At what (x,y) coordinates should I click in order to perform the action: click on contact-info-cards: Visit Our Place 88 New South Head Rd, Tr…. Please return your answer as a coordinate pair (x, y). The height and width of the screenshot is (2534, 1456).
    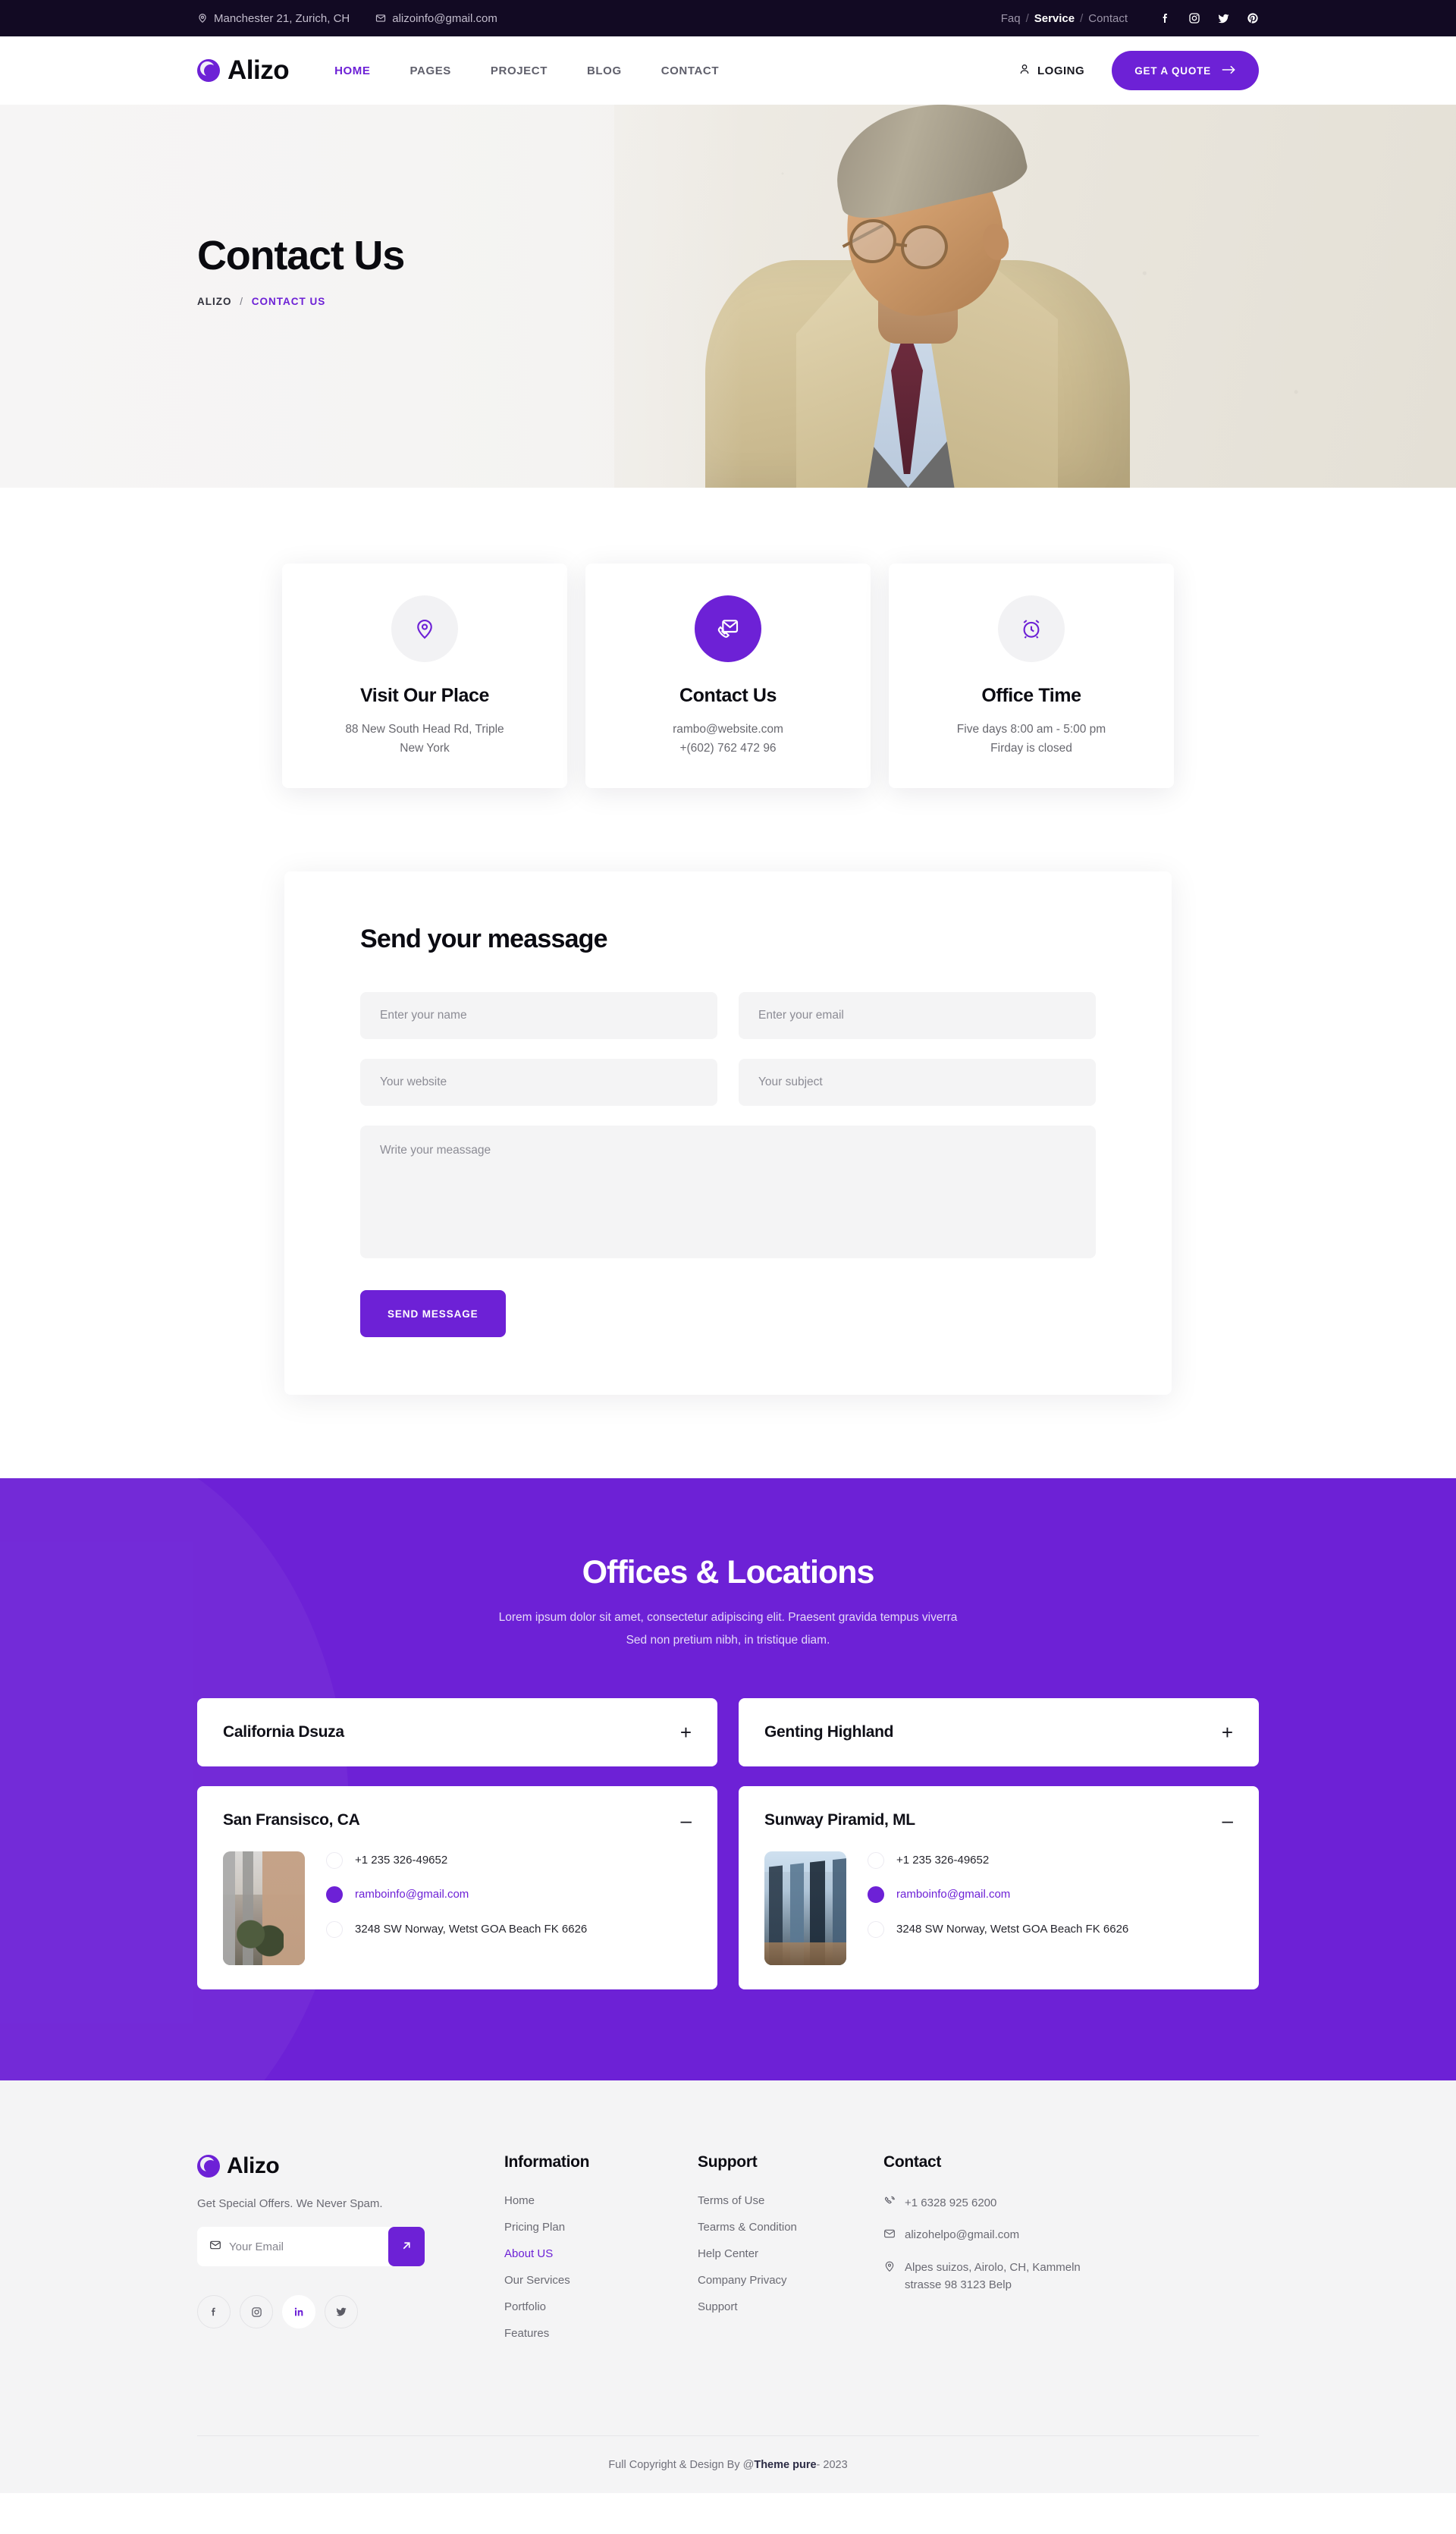
    Looking at the image, I should click on (728, 638).